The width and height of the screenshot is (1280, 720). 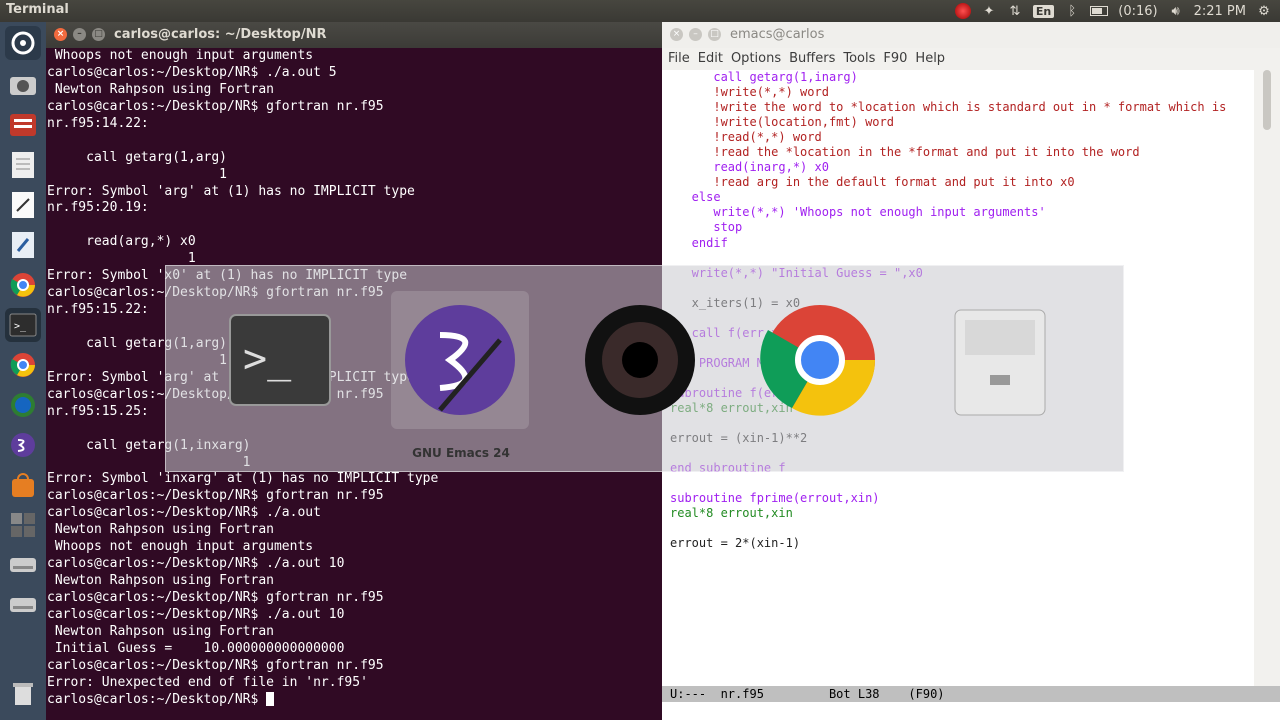 What do you see at coordinates (23, 525) in the screenshot?
I see `workspace-switcher-icon` at bounding box center [23, 525].